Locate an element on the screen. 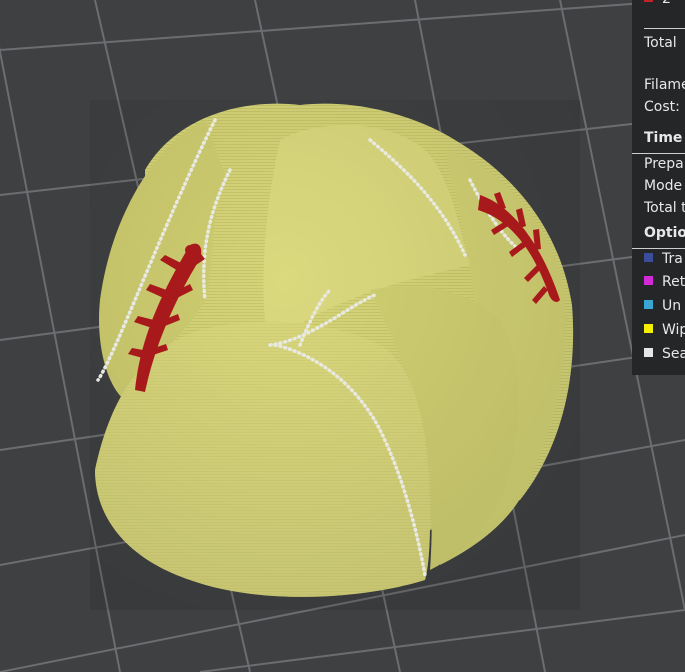 The width and height of the screenshot is (685, 672). time-row-prepare: Prepa is located at coordinates (664, 164).